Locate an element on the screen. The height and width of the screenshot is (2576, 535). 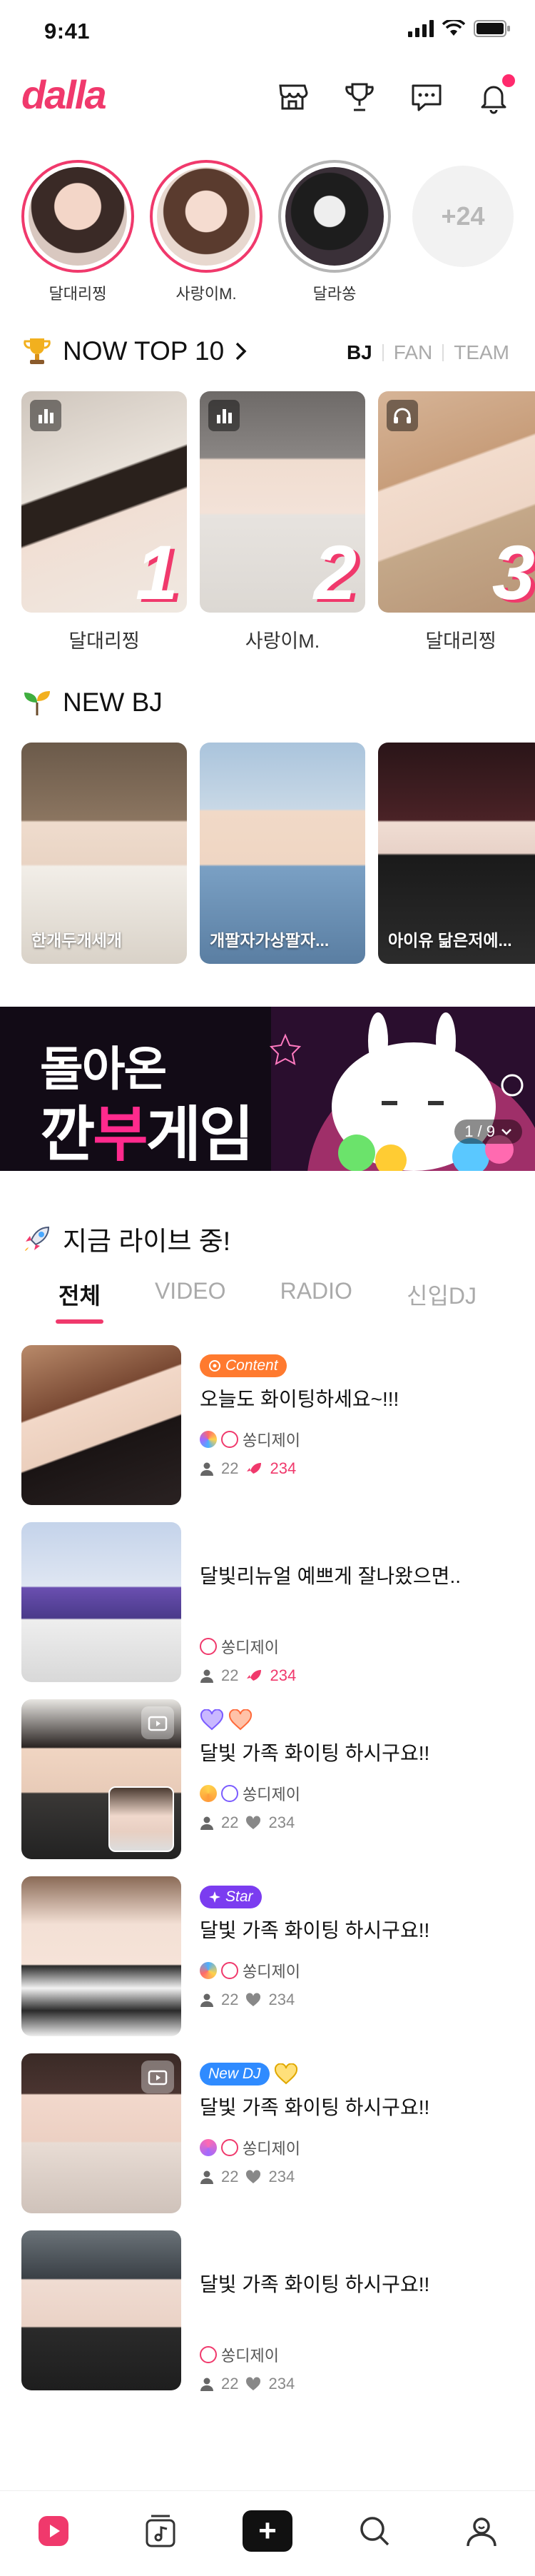
header-actions is located at coordinates (395, 94).